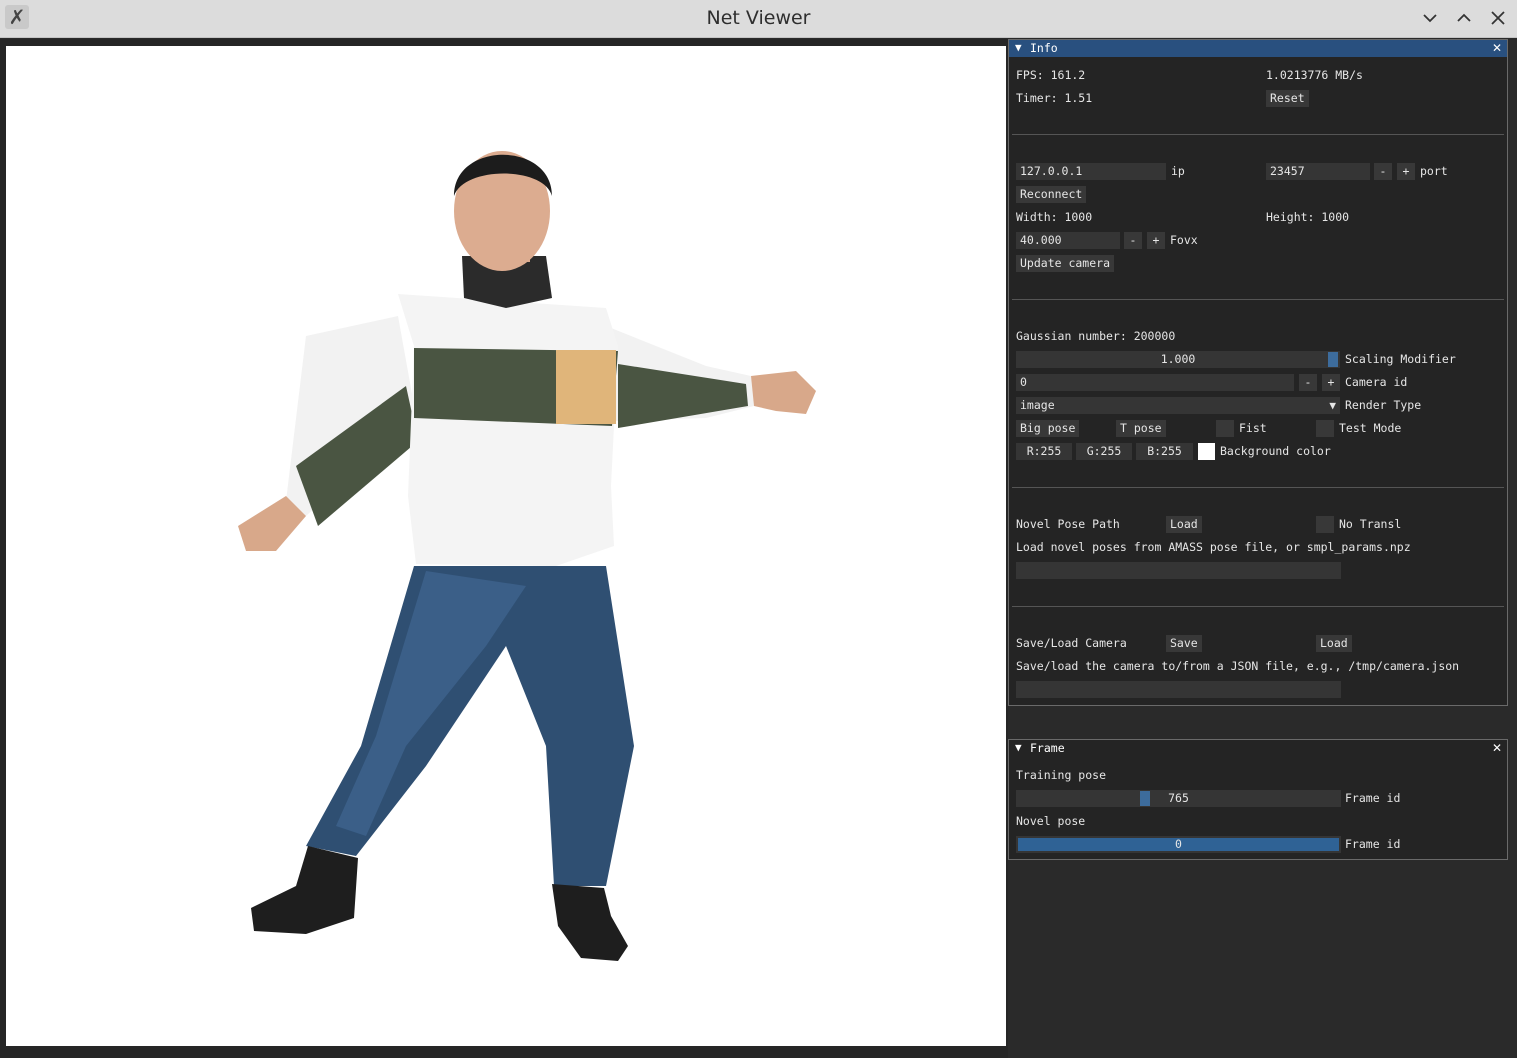 This screenshot has height=1058, width=1517. What do you see at coordinates (1383, 405) in the screenshot?
I see `render-type-label: Render Type` at bounding box center [1383, 405].